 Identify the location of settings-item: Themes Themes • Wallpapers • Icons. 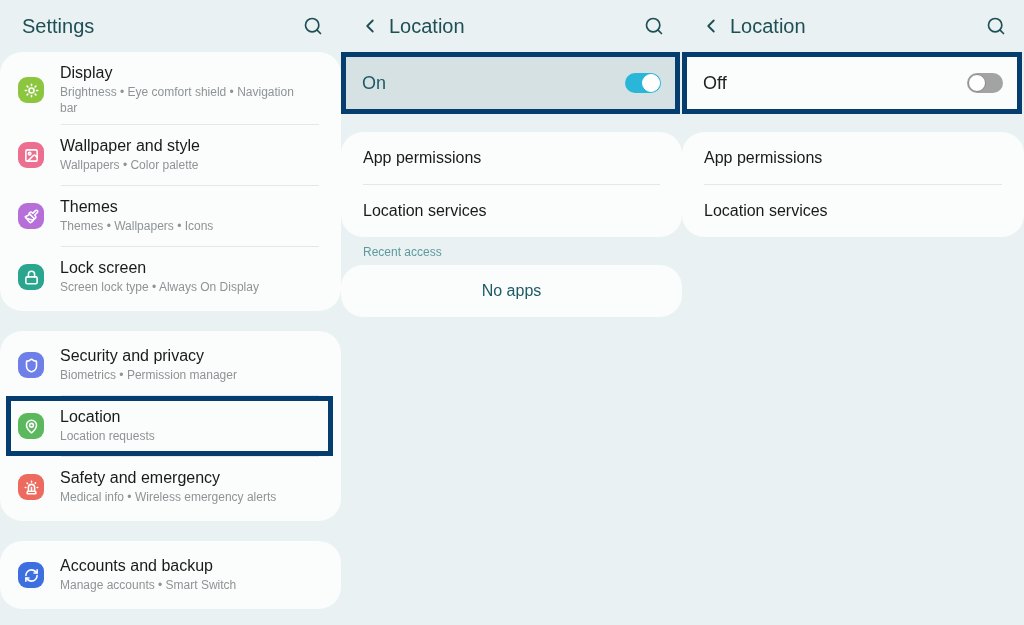
(169, 216).